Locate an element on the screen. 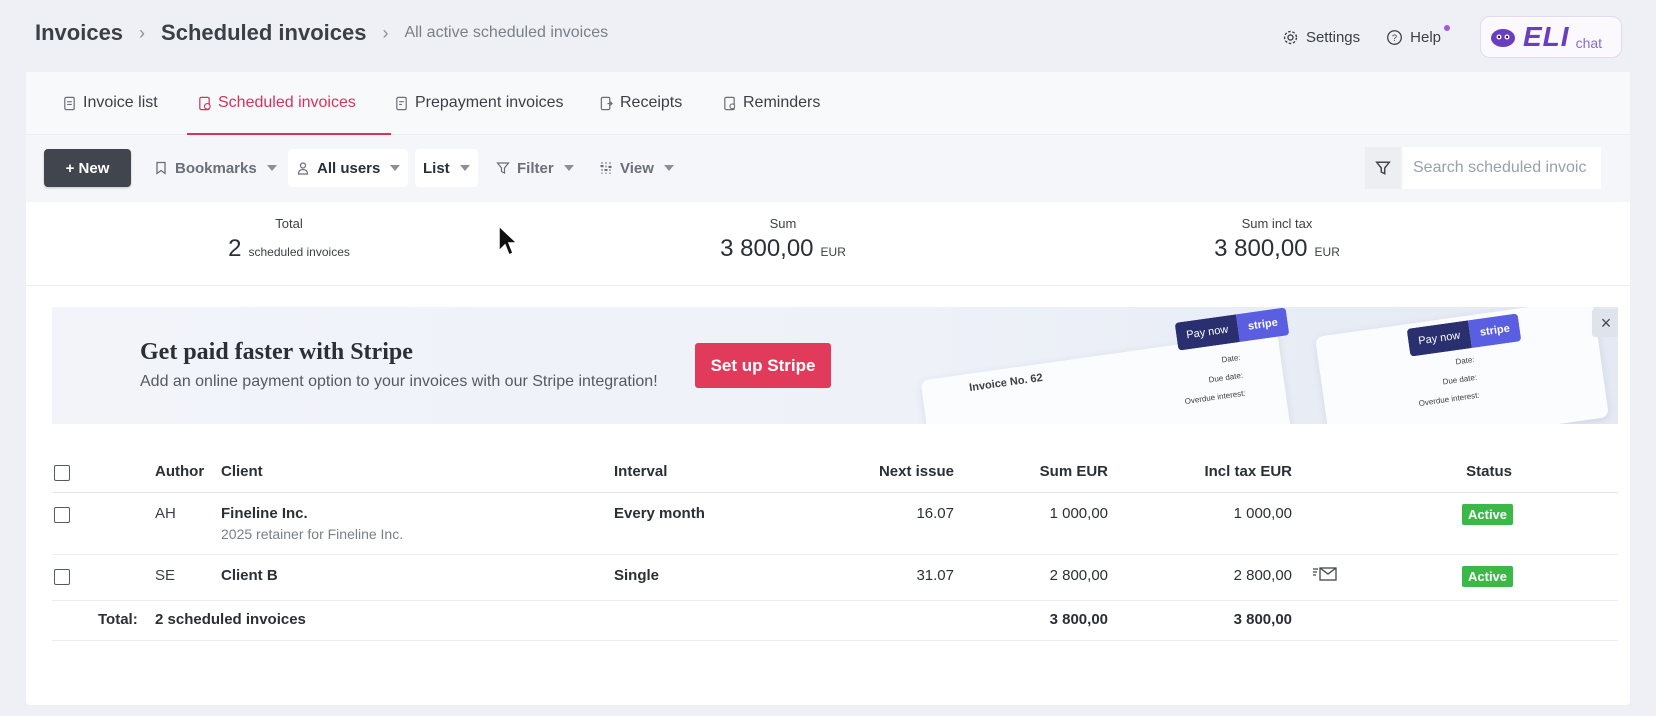 The height and width of the screenshot is (716, 1656). sliders-icon is located at coordinates (606, 168).